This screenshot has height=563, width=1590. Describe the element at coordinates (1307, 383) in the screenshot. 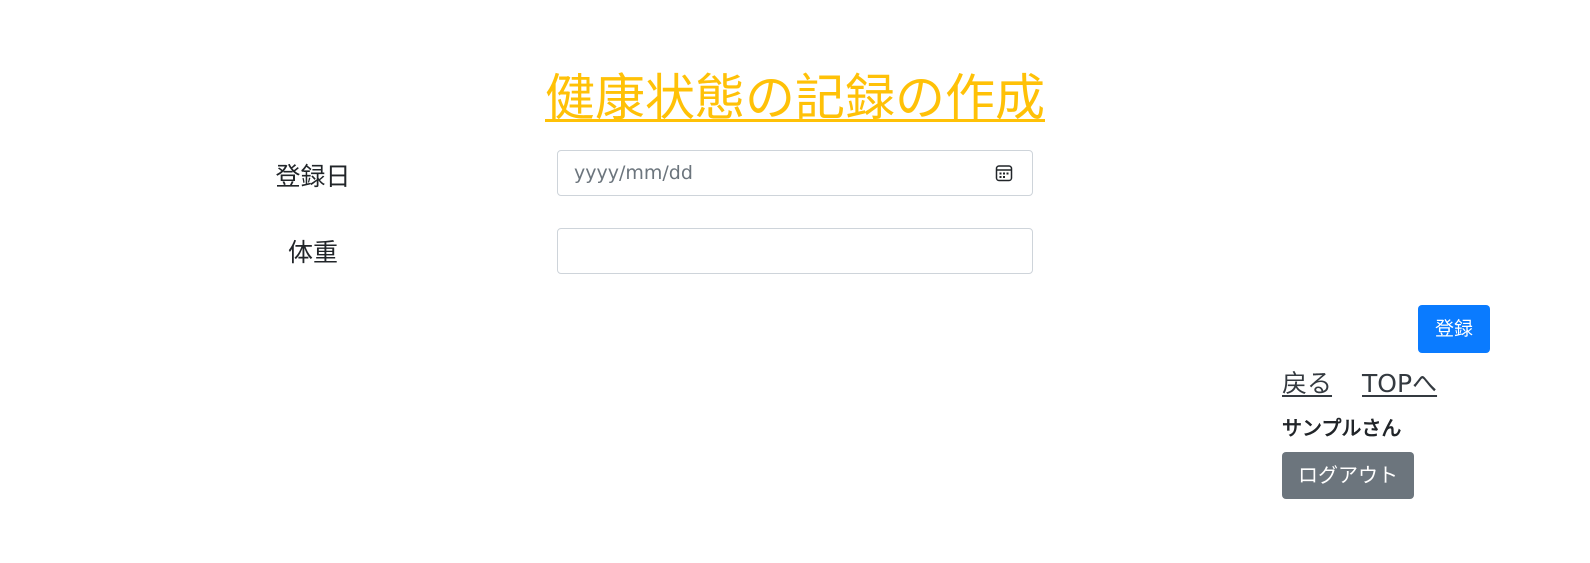

I see `back-link: 戻る` at that location.